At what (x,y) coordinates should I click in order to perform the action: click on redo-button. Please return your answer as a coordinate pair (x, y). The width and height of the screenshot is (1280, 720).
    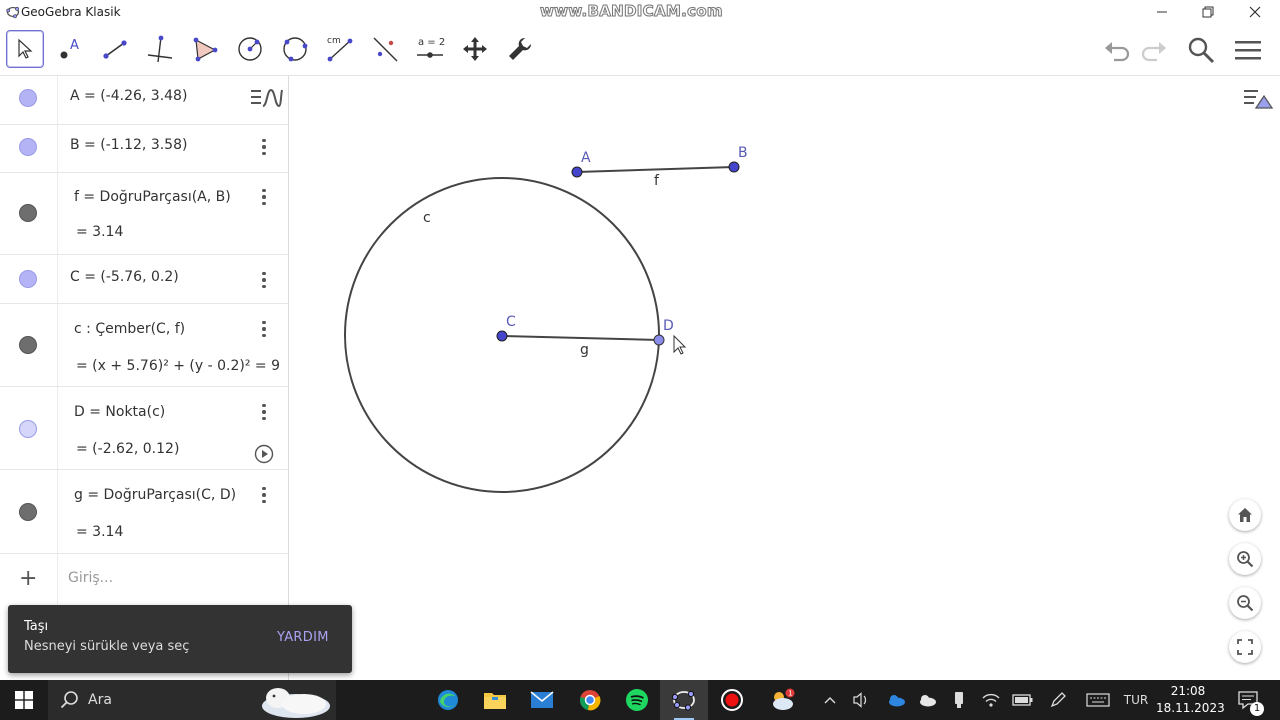
    Looking at the image, I should click on (1154, 50).